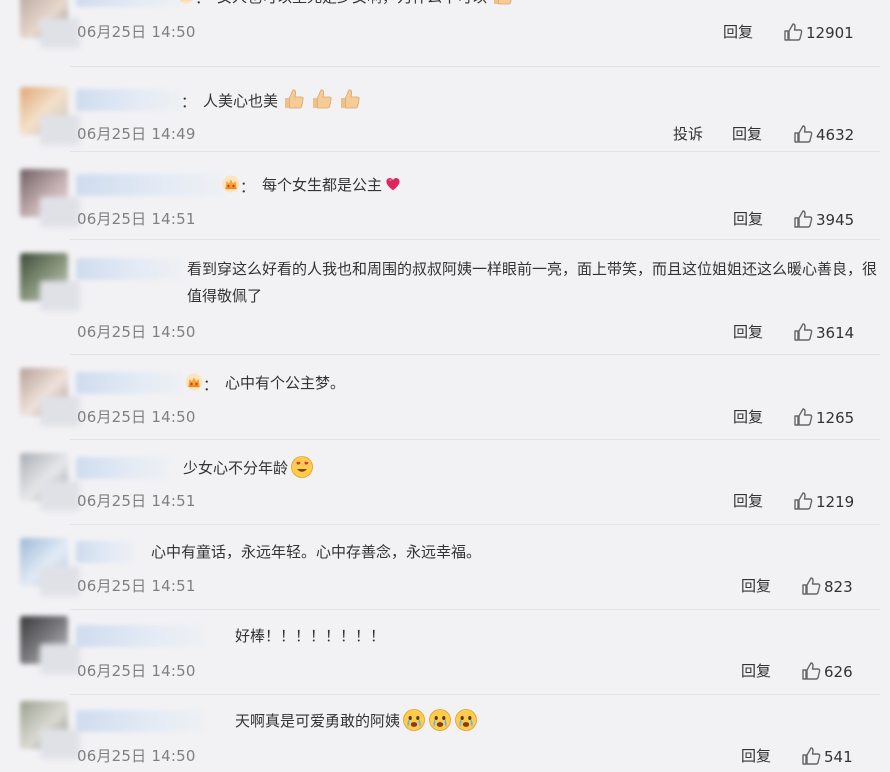  I want to click on report-button: 投诉, so click(688, 133).